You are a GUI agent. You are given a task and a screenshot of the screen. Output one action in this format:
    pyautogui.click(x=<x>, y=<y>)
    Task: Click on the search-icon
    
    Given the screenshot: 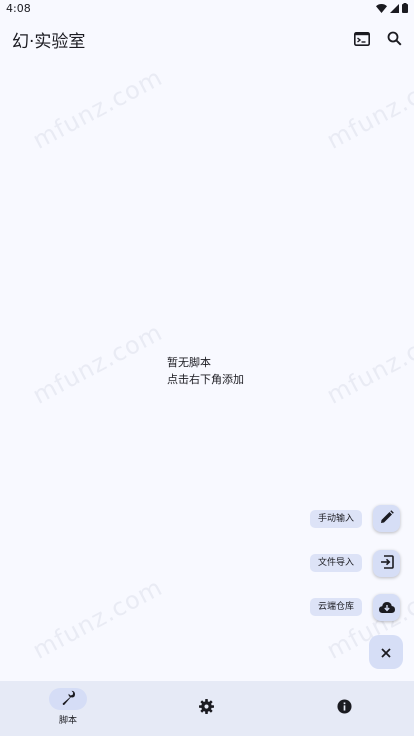 What is the action you would take?
    pyautogui.click(x=394, y=40)
    